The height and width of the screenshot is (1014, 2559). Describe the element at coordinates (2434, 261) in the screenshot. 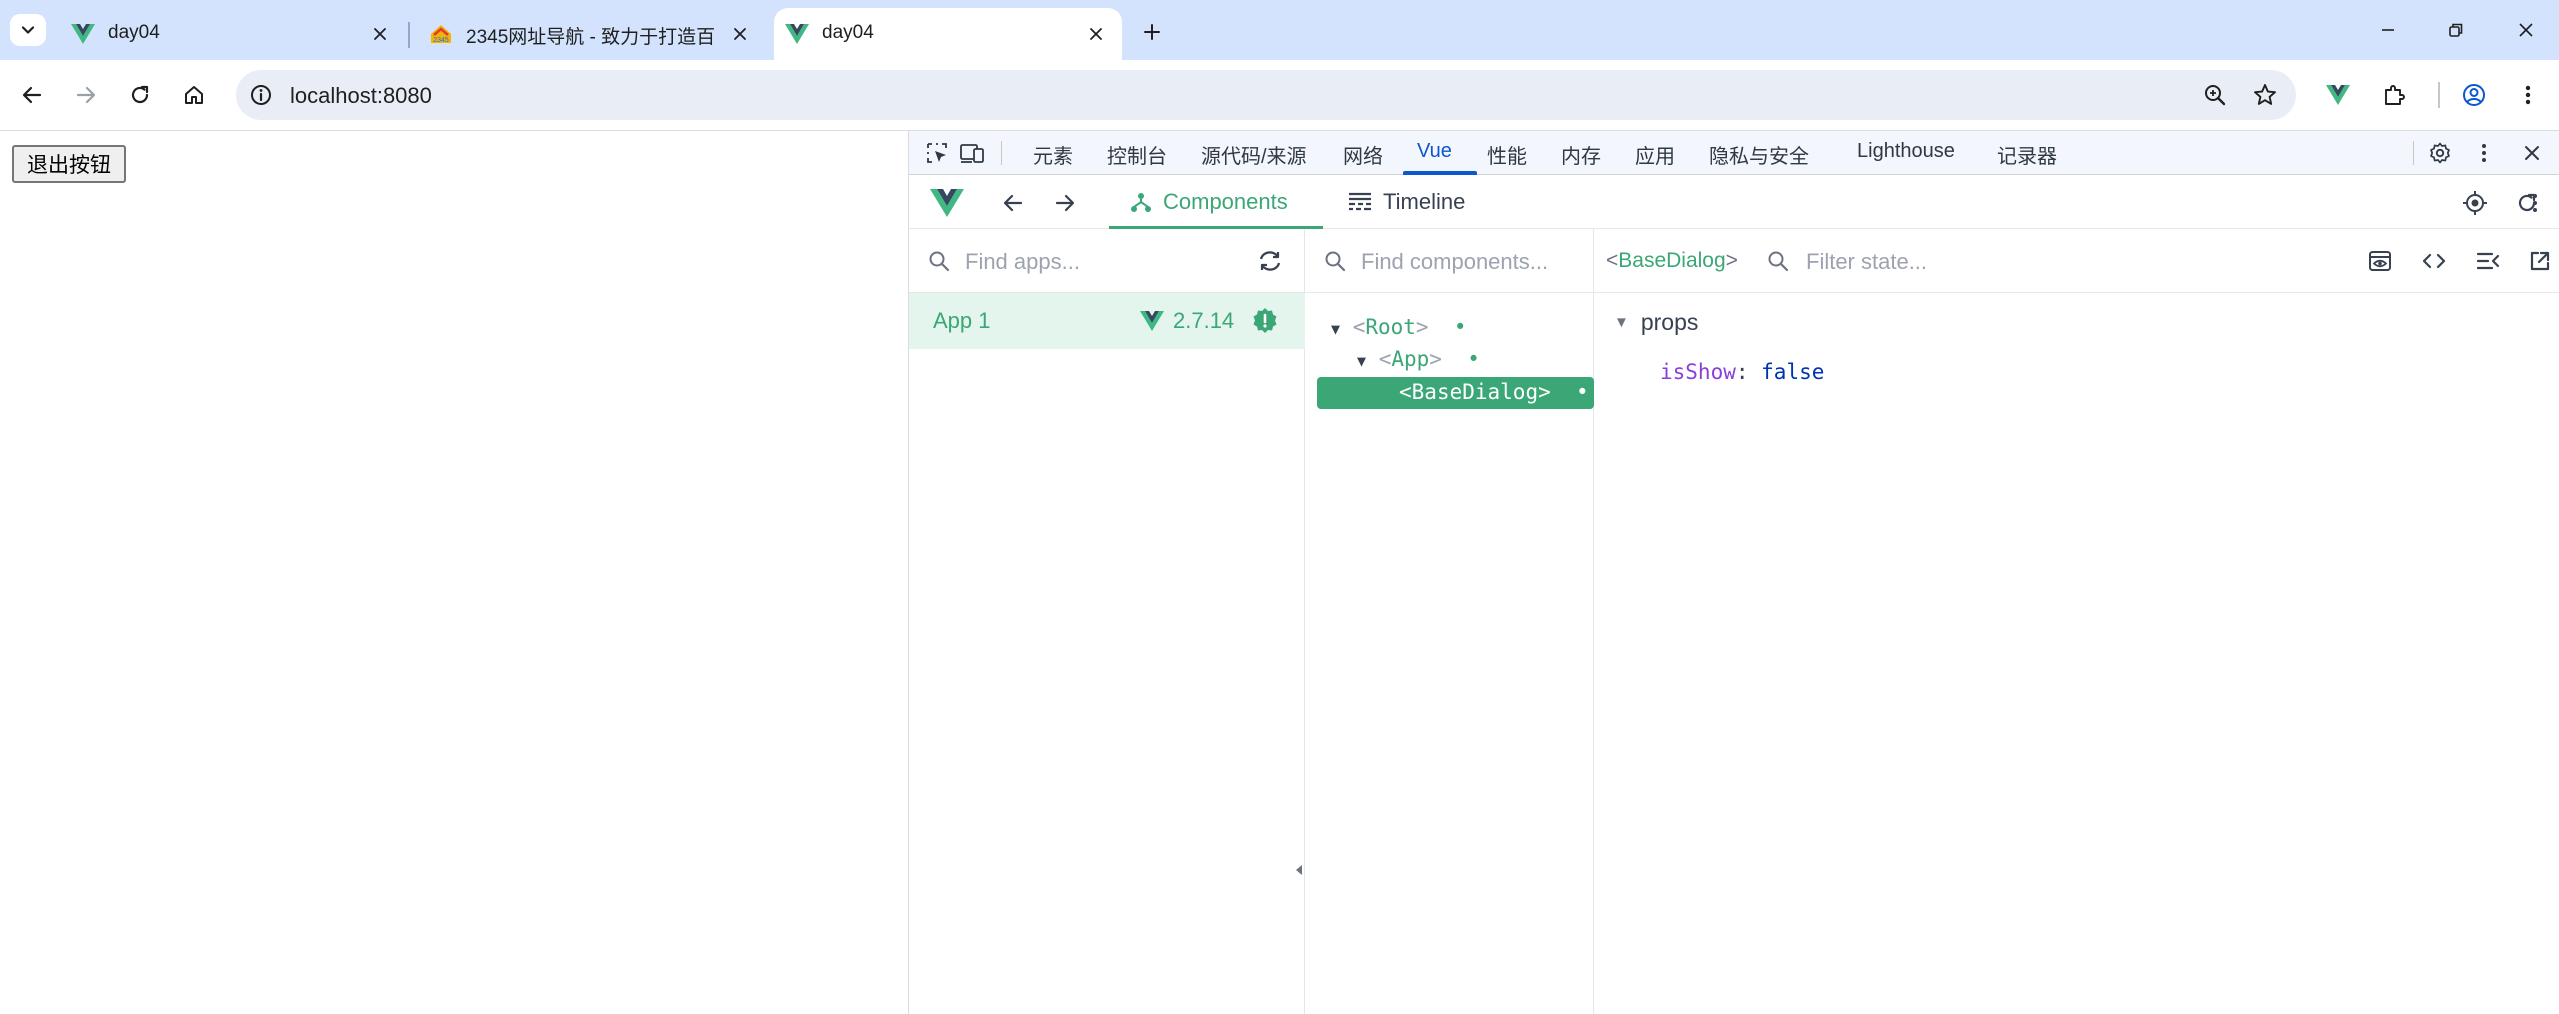

I see `inspect-dom-button` at that location.